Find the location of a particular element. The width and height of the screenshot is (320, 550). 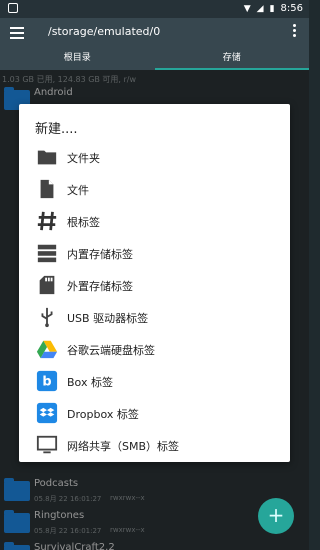

menu-item-label: 文件夹 is located at coordinates (83, 158).